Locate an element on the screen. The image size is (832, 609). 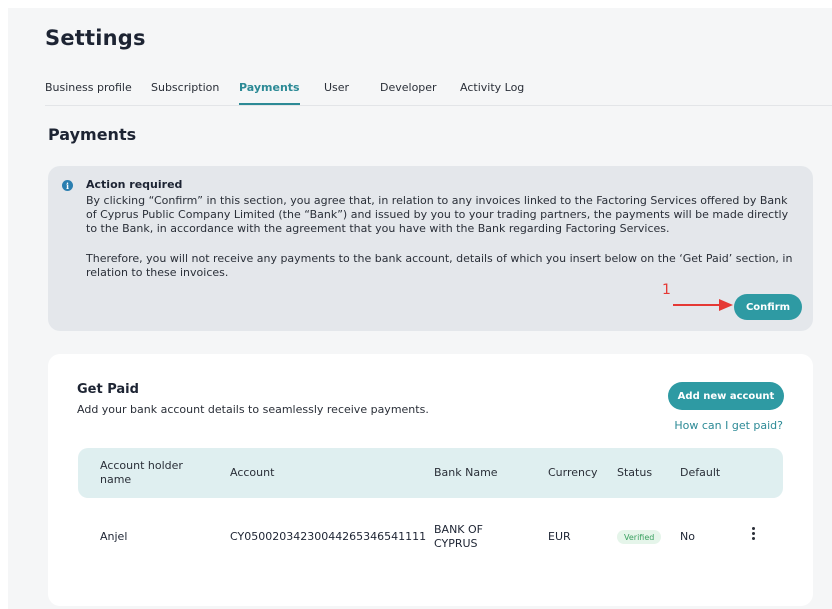
tab-business-profile: Business profile is located at coordinates (88, 87).